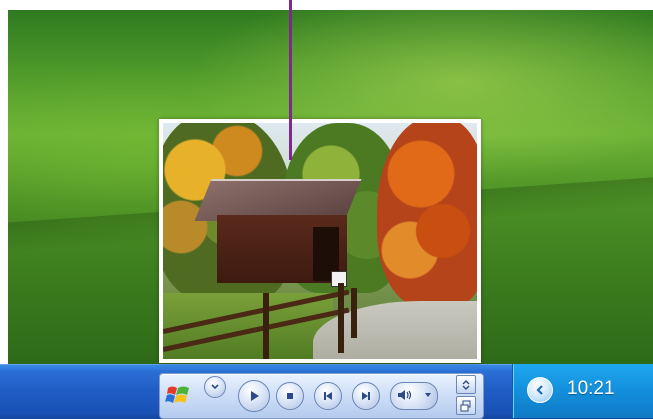 The image size is (653, 419). Describe the element at coordinates (466, 395) in the screenshot. I see `mode-buttons` at that location.